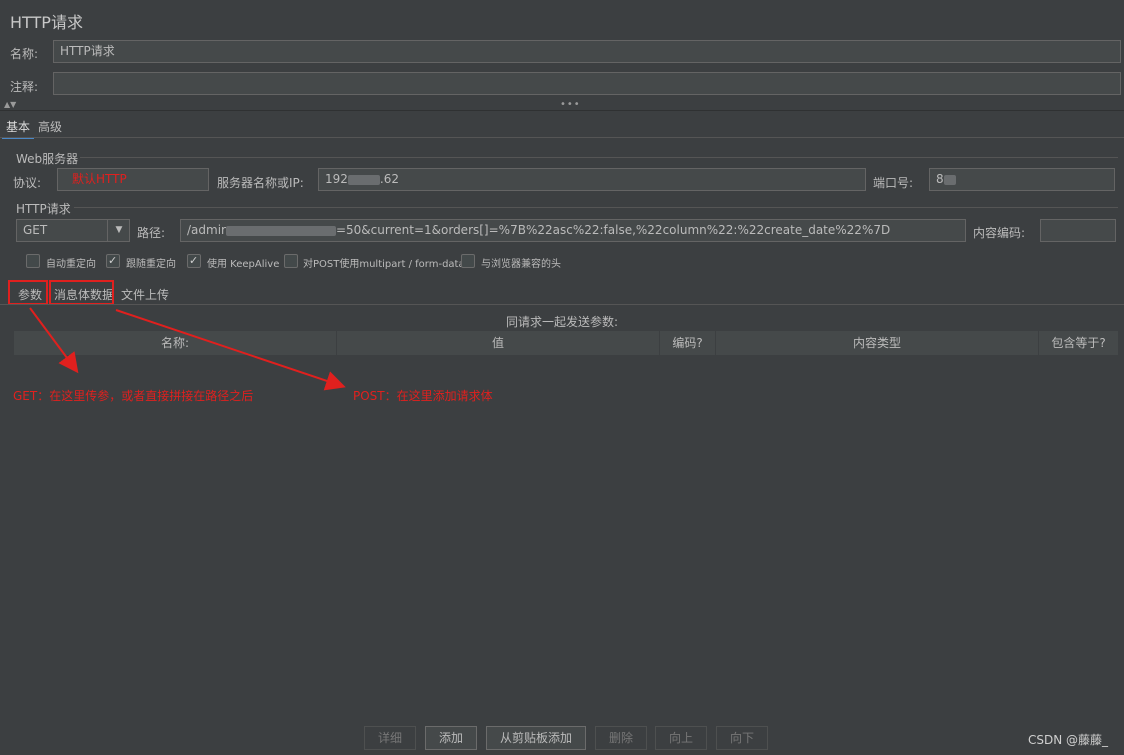  I want to click on get-annotation: GET：在这里传参，或者直接拼接在路径之后, so click(133, 396).